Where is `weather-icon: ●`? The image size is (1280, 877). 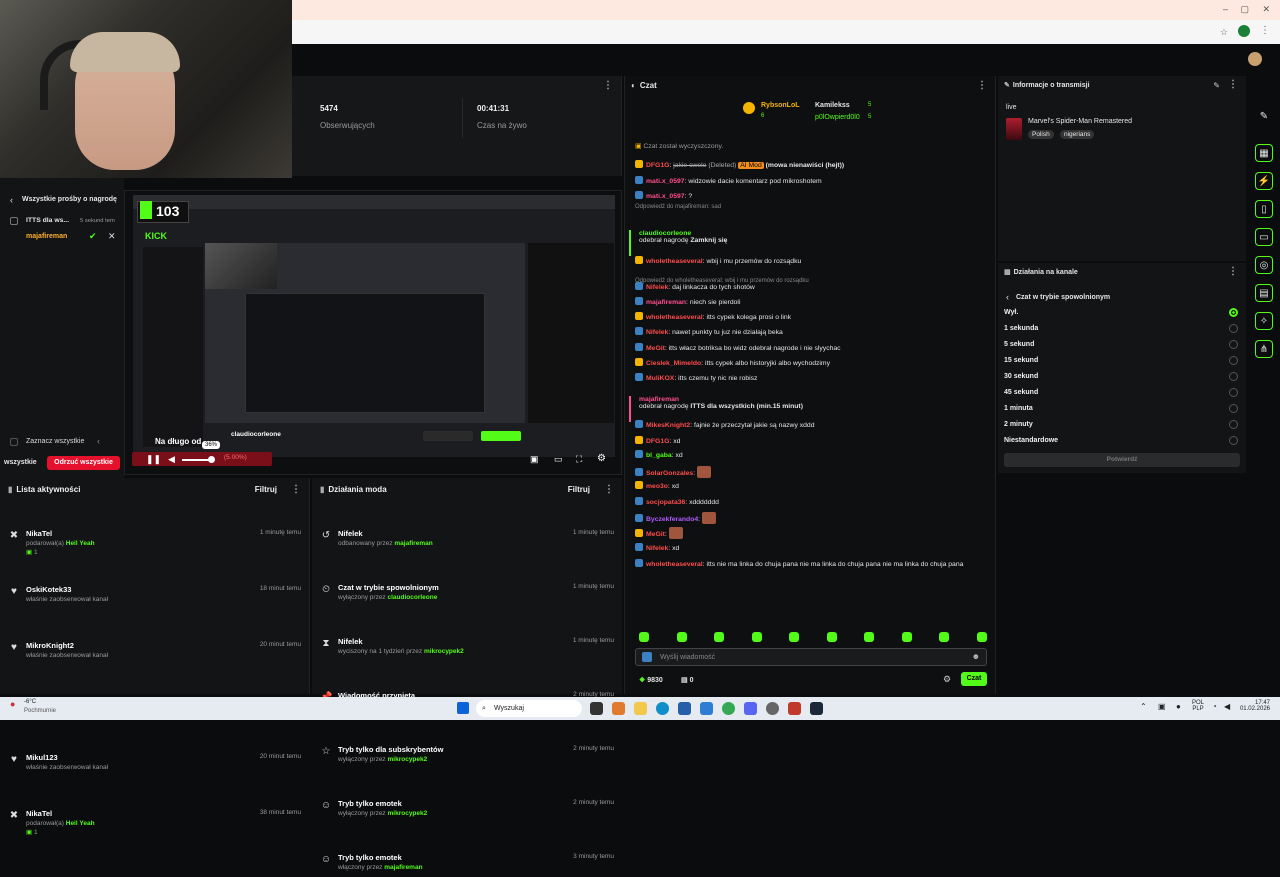 weather-icon: ● is located at coordinates (12, 704).